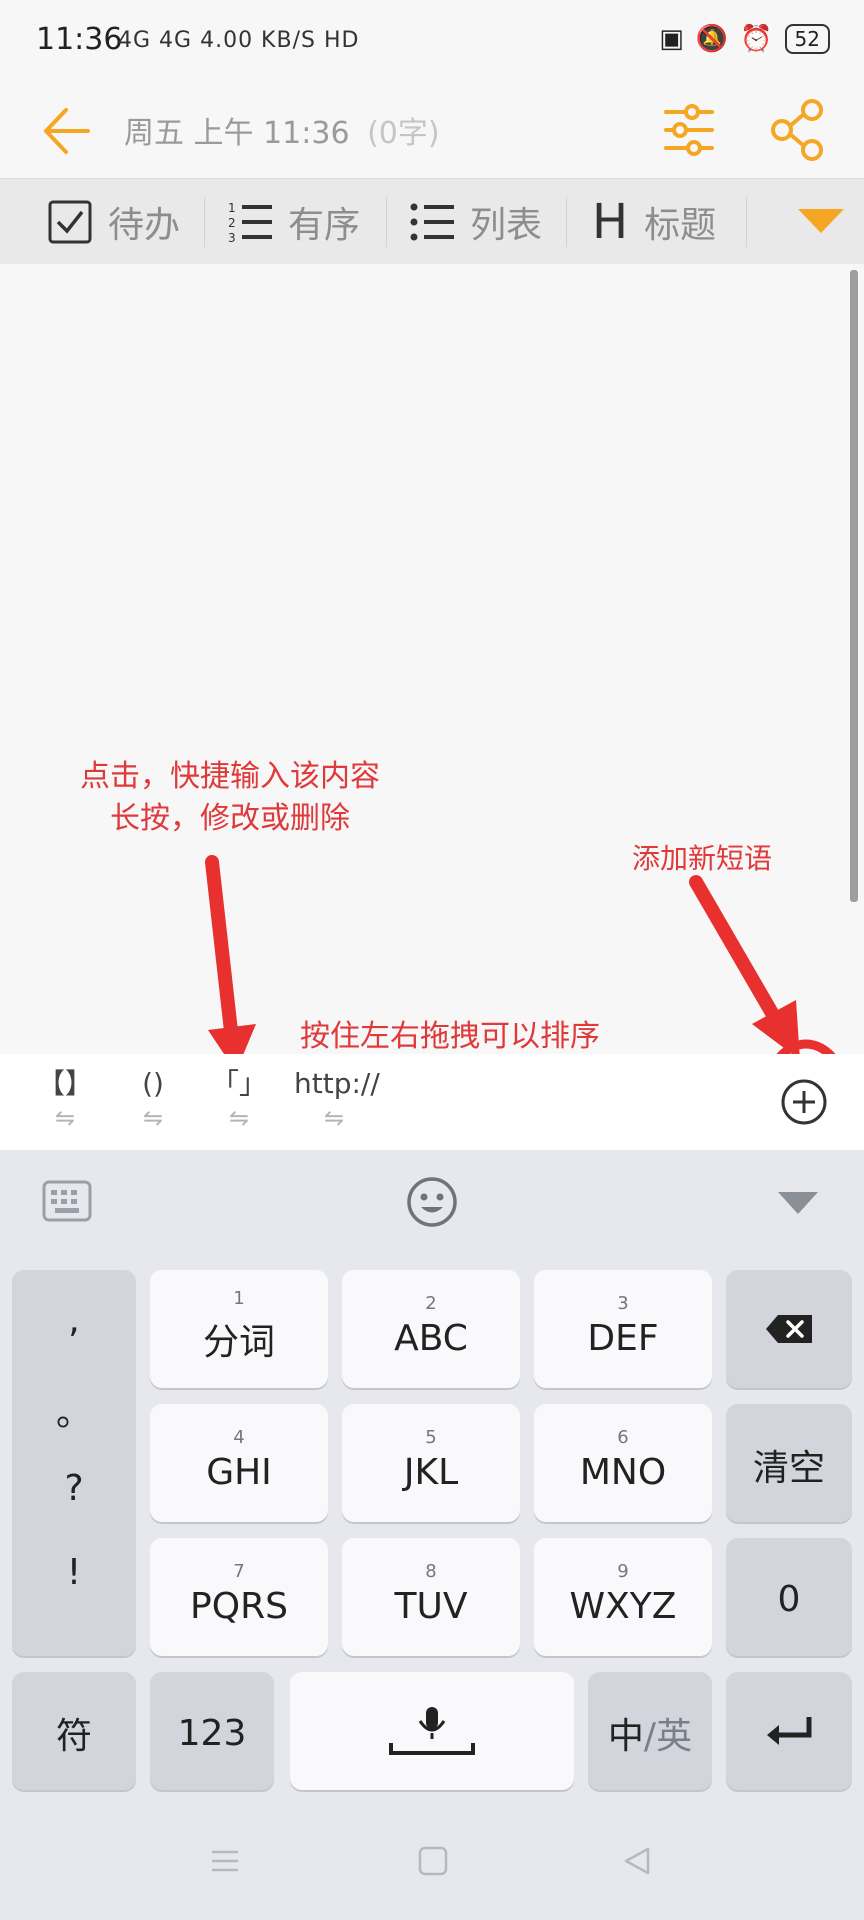  Describe the element at coordinates (239, 1298) in the screenshot. I see `key-number: 1` at that location.